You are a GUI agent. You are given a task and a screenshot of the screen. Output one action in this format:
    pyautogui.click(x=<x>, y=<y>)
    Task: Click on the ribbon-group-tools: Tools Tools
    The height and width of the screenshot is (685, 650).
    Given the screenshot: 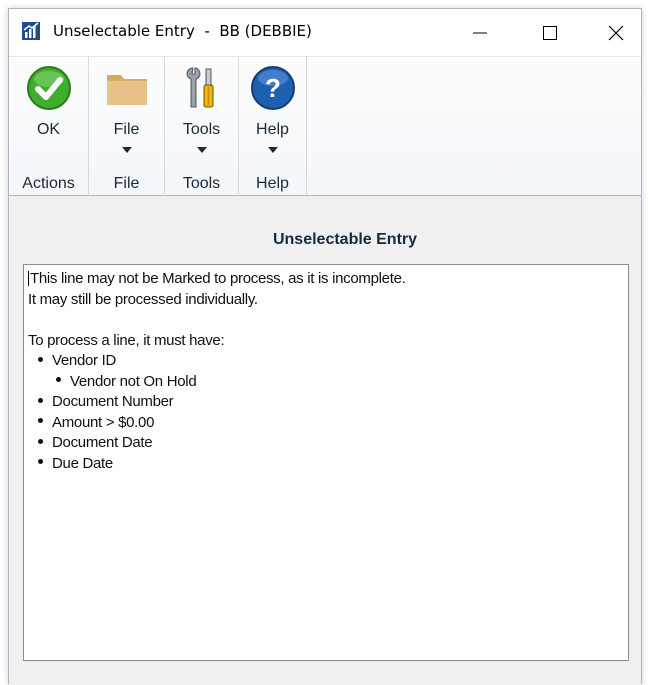 What is the action you would take?
    pyautogui.click(x=202, y=127)
    